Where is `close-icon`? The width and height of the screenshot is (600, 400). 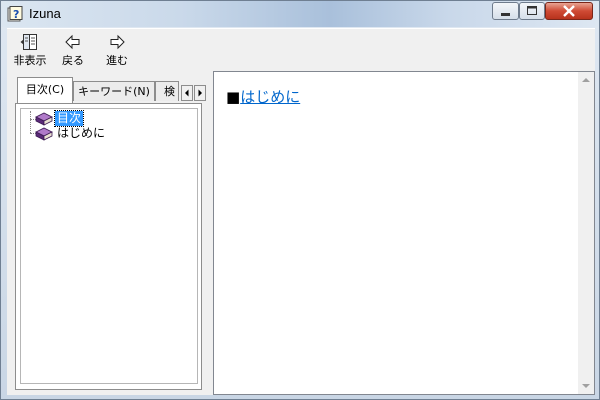
close-icon is located at coordinates (569, 11).